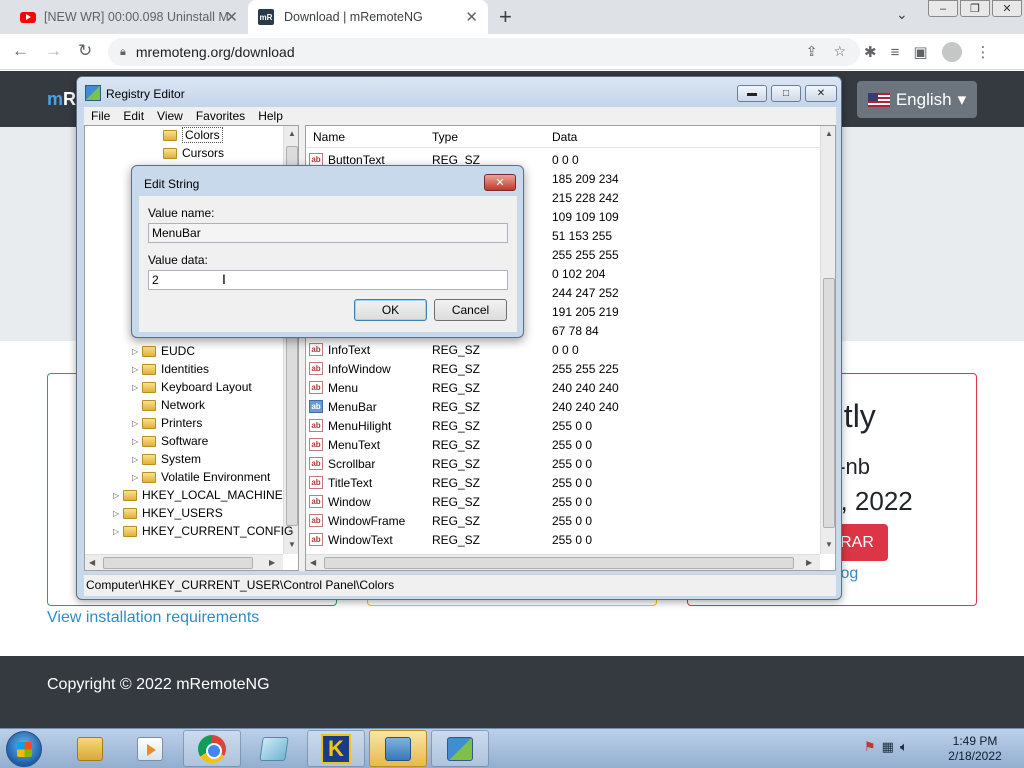  I want to click on menu-file: File, so click(100, 116).